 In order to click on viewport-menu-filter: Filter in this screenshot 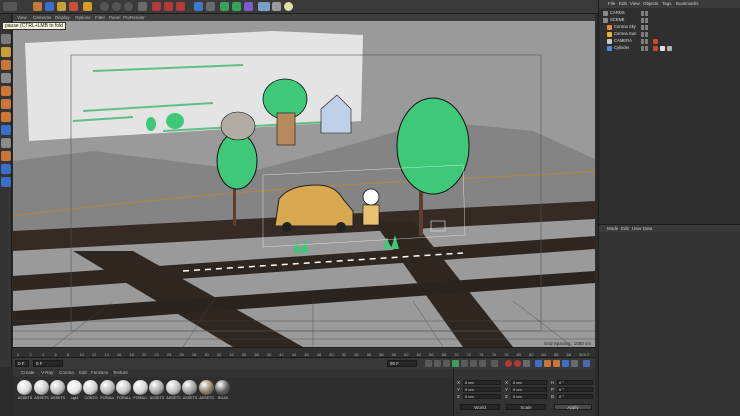, I will do `click(100, 17)`.